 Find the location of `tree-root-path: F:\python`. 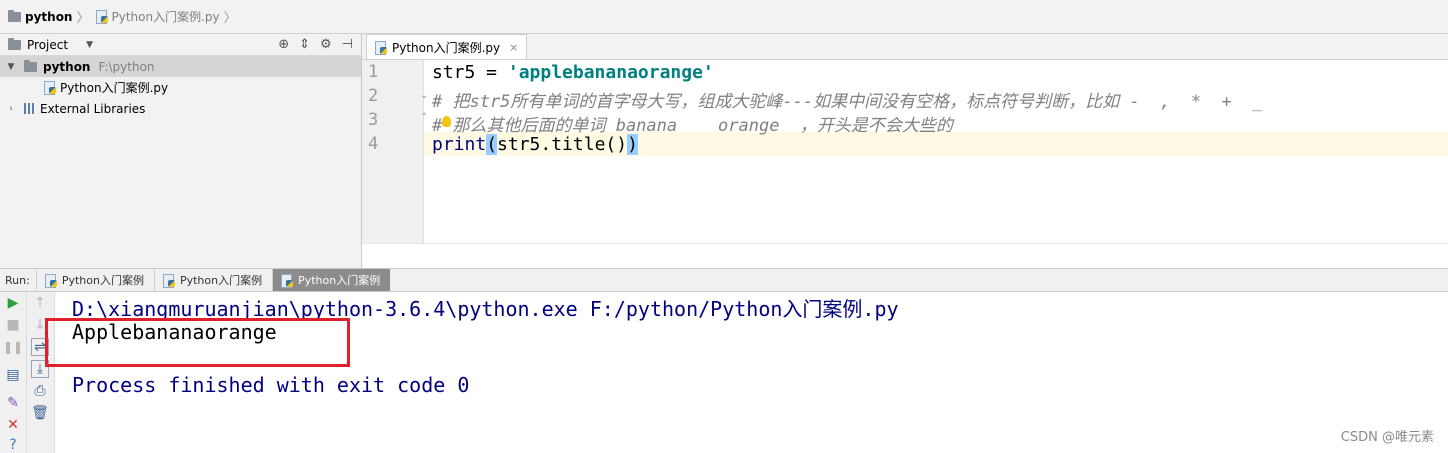

tree-root-path: F:\python is located at coordinates (126, 66).